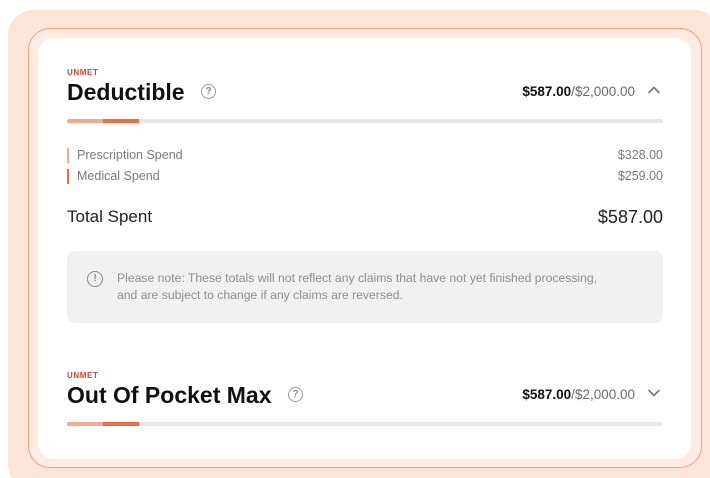 The width and height of the screenshot is (710, 478). Describe the element at coordinates (654, 393) in the screenshot. I see `chevron-down-icon` at that location.